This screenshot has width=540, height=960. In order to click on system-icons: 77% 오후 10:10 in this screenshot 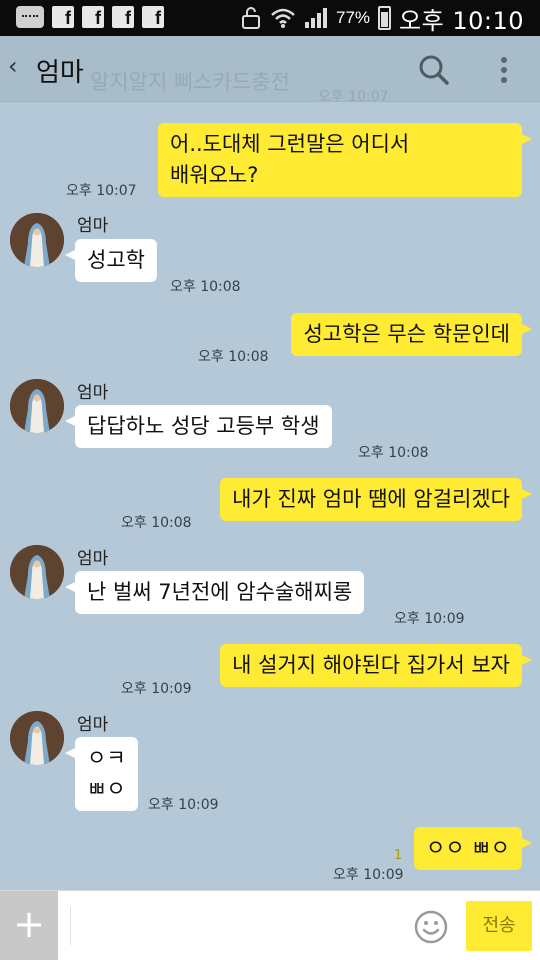, I will do `click(382, 18)`.